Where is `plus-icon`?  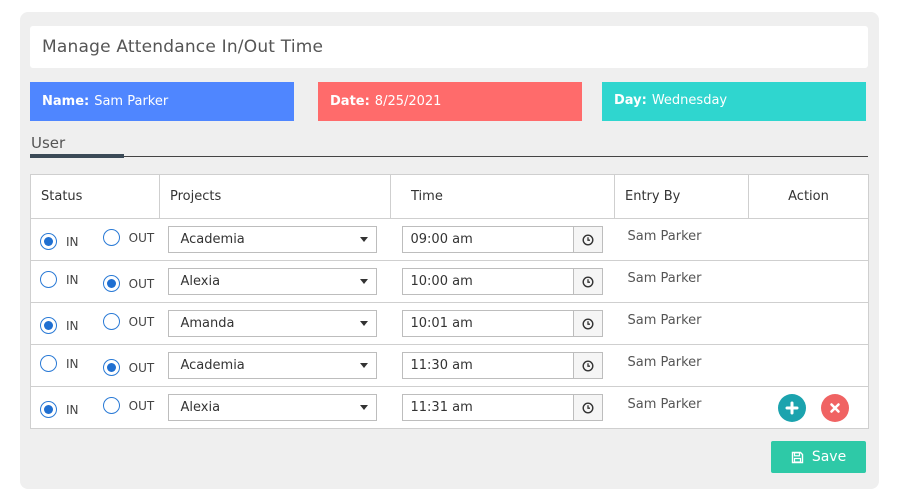 plus-icon is located at coordinates (791, 407).